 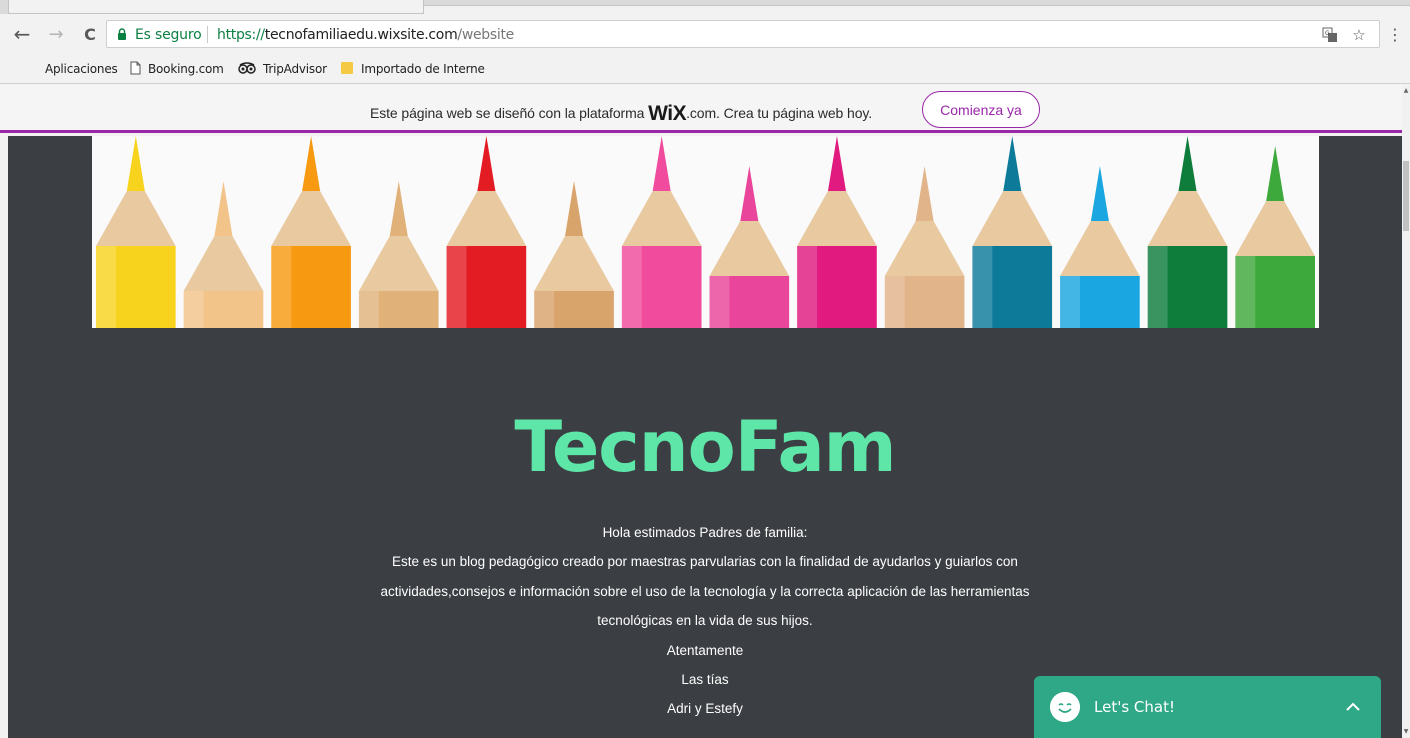 I want to click on tab-strip, so click(x=705, y=7).